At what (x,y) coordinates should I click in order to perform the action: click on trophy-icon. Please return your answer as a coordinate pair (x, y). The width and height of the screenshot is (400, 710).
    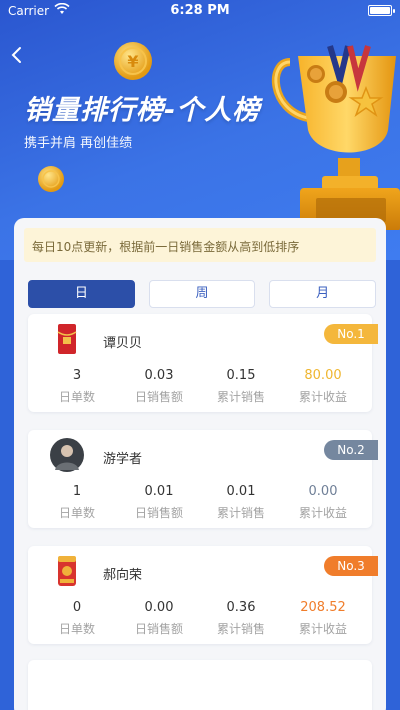
    Looking at the image, I should click on (336, 137).